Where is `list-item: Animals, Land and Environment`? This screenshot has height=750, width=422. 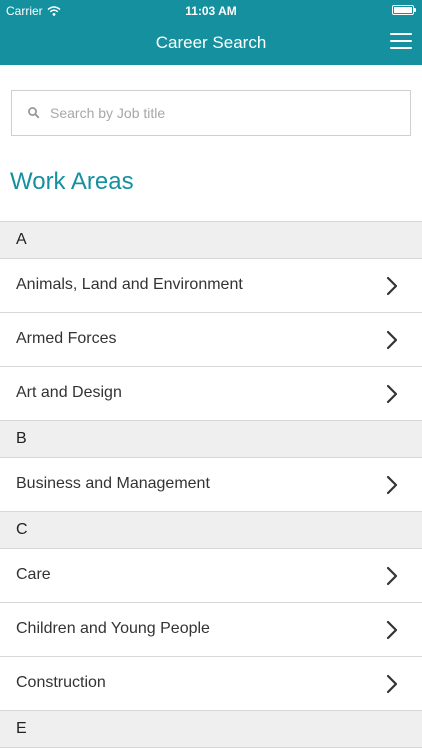 list-item: Animals, Land and Environment is located at coordinates (211, 286).